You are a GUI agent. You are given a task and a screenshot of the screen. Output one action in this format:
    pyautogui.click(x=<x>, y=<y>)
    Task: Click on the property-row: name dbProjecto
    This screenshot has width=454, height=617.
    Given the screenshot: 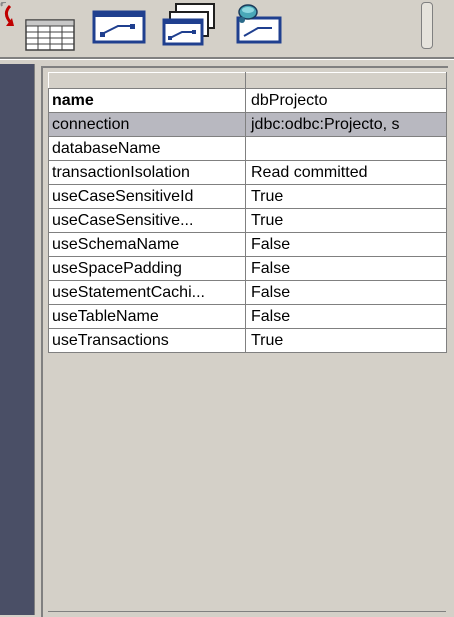 What is the action you would take?
    pyautogui.click(x=247, y=100)
    